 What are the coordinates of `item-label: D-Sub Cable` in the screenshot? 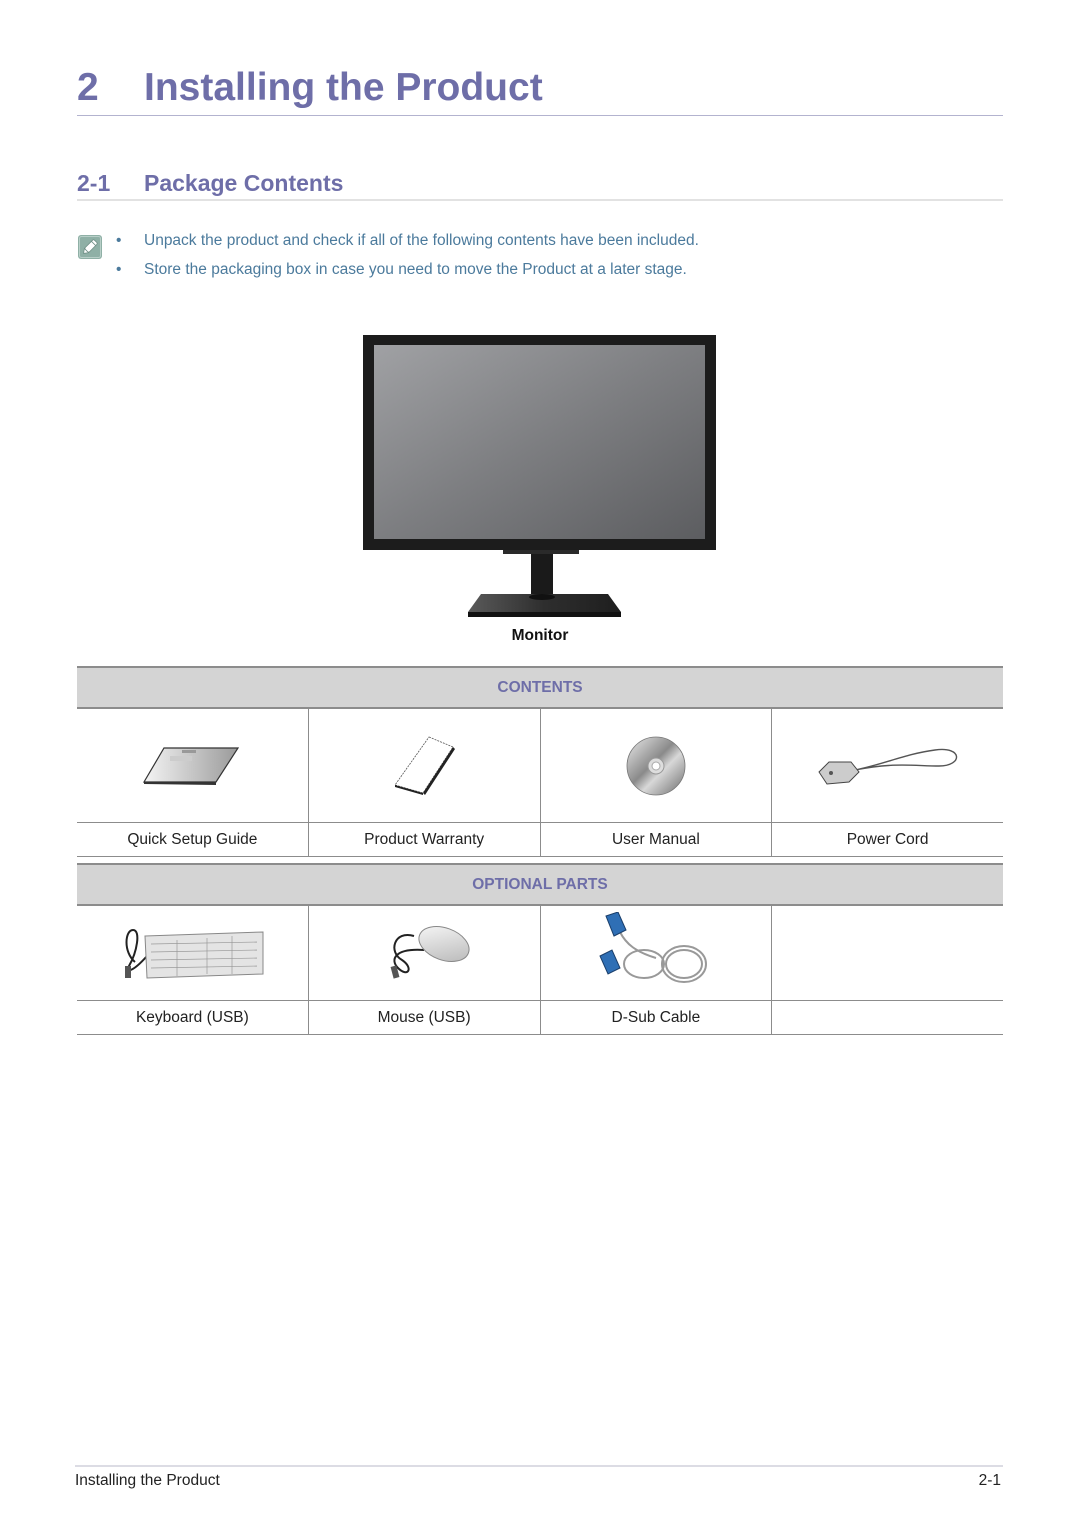 It's located at (655, 1017).